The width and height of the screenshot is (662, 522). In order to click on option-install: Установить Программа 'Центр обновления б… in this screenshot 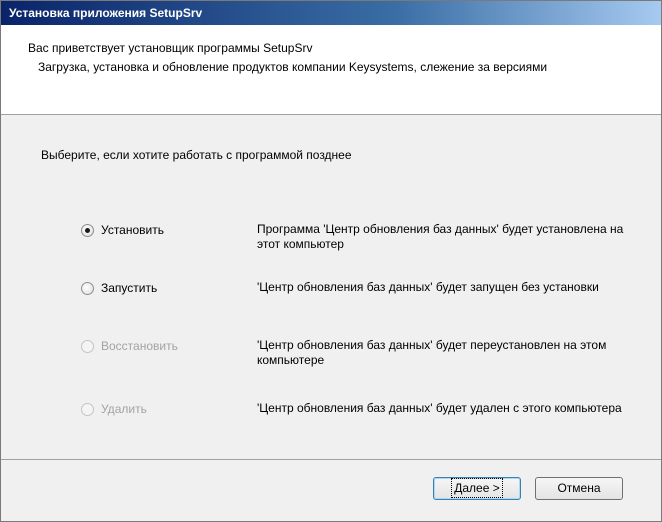, I will do `click(352, 240)`.